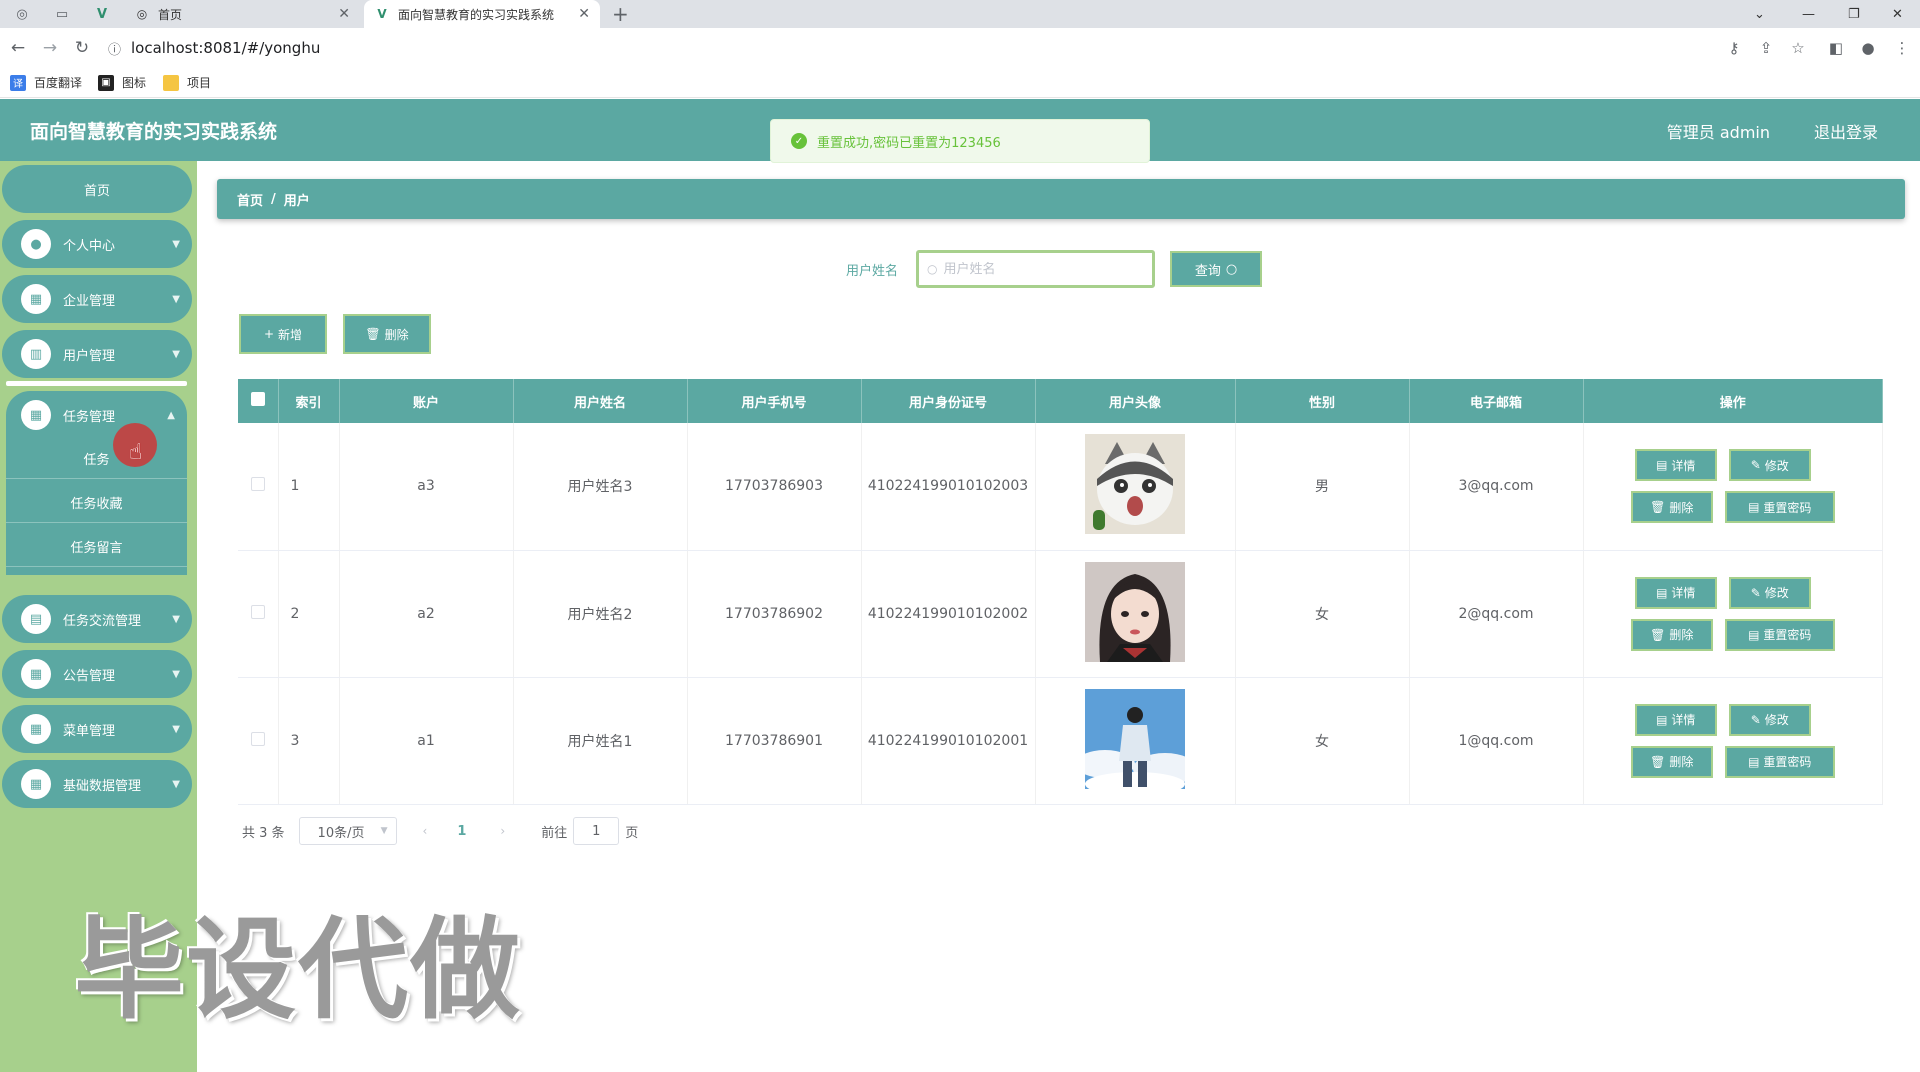  Describe the element at coordinates (170, 14) in the screenshot. I see `tab-title: 首页` at that location.